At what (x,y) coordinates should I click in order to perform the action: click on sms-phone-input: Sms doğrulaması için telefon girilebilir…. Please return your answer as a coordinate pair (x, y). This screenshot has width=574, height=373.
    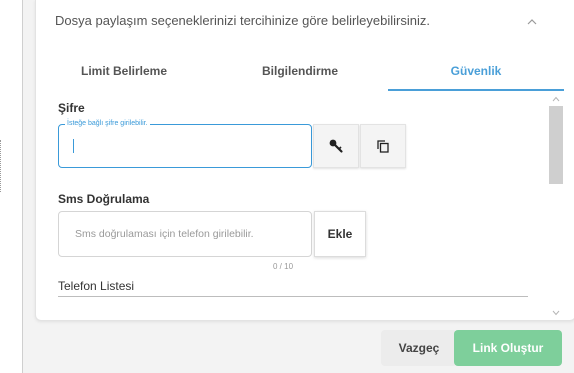
    Looking at the image, I should click on (185, 234).